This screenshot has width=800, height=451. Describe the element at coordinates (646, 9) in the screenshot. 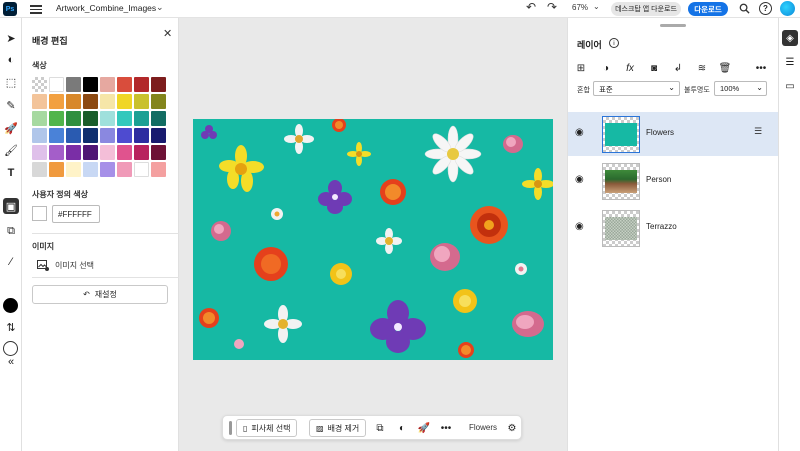

I see `desktop-app-download-button: 데스크탑 앱 다운로드` at that location.